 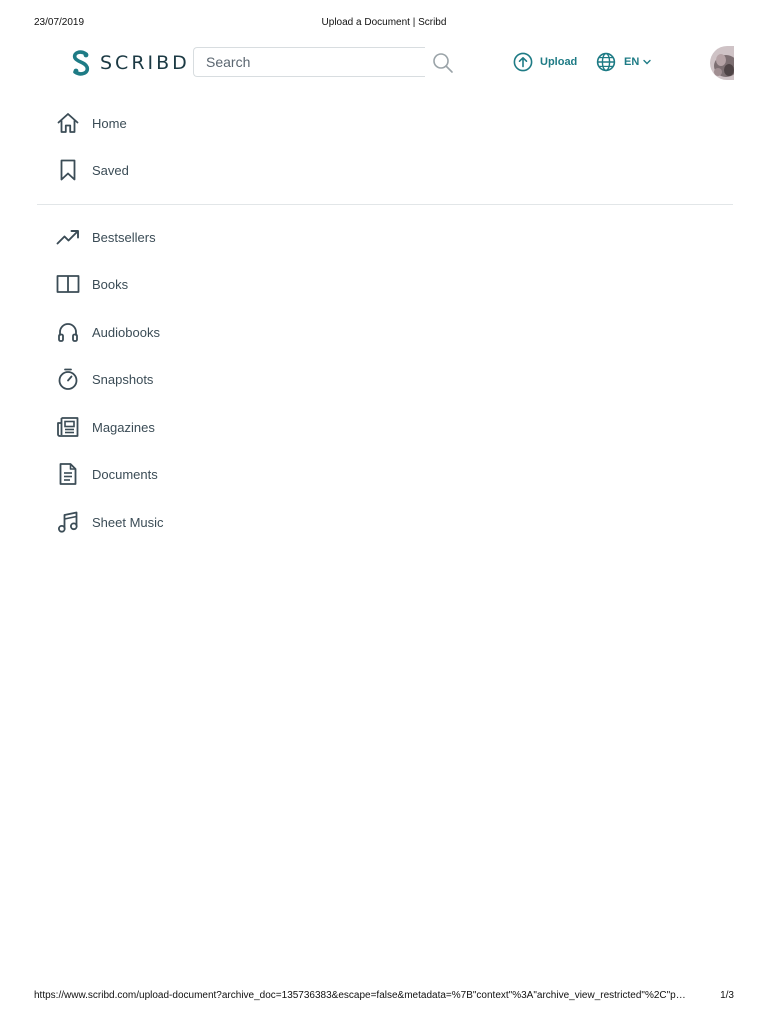 I want to click on stopwatch-icon, so click(x=68, y=379).